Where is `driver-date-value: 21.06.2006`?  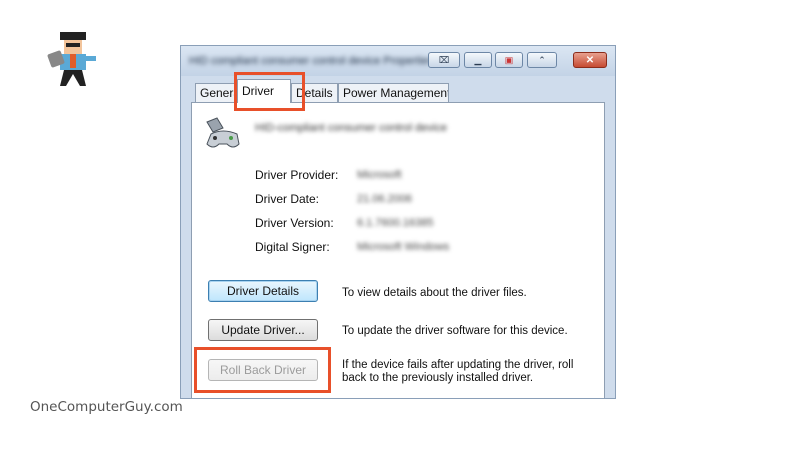 driver-date-value: 21.06.2006 is located at coordinates (385, 199).